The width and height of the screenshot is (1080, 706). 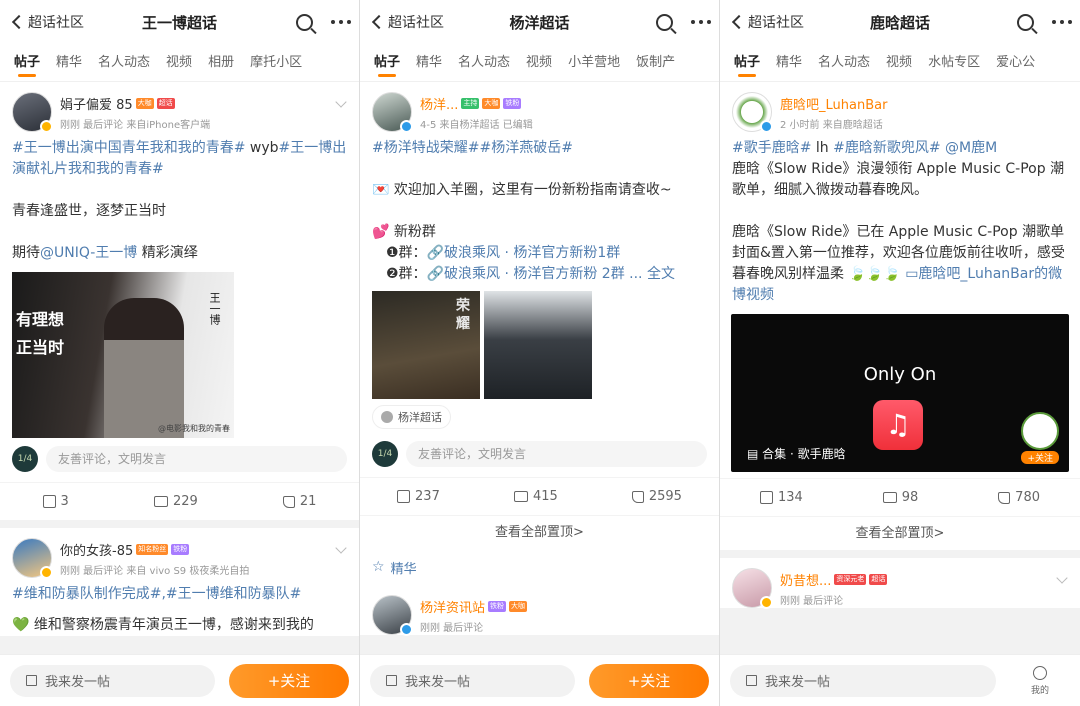 I want to click on star-icon: ☆, so click(x=378, y=567).